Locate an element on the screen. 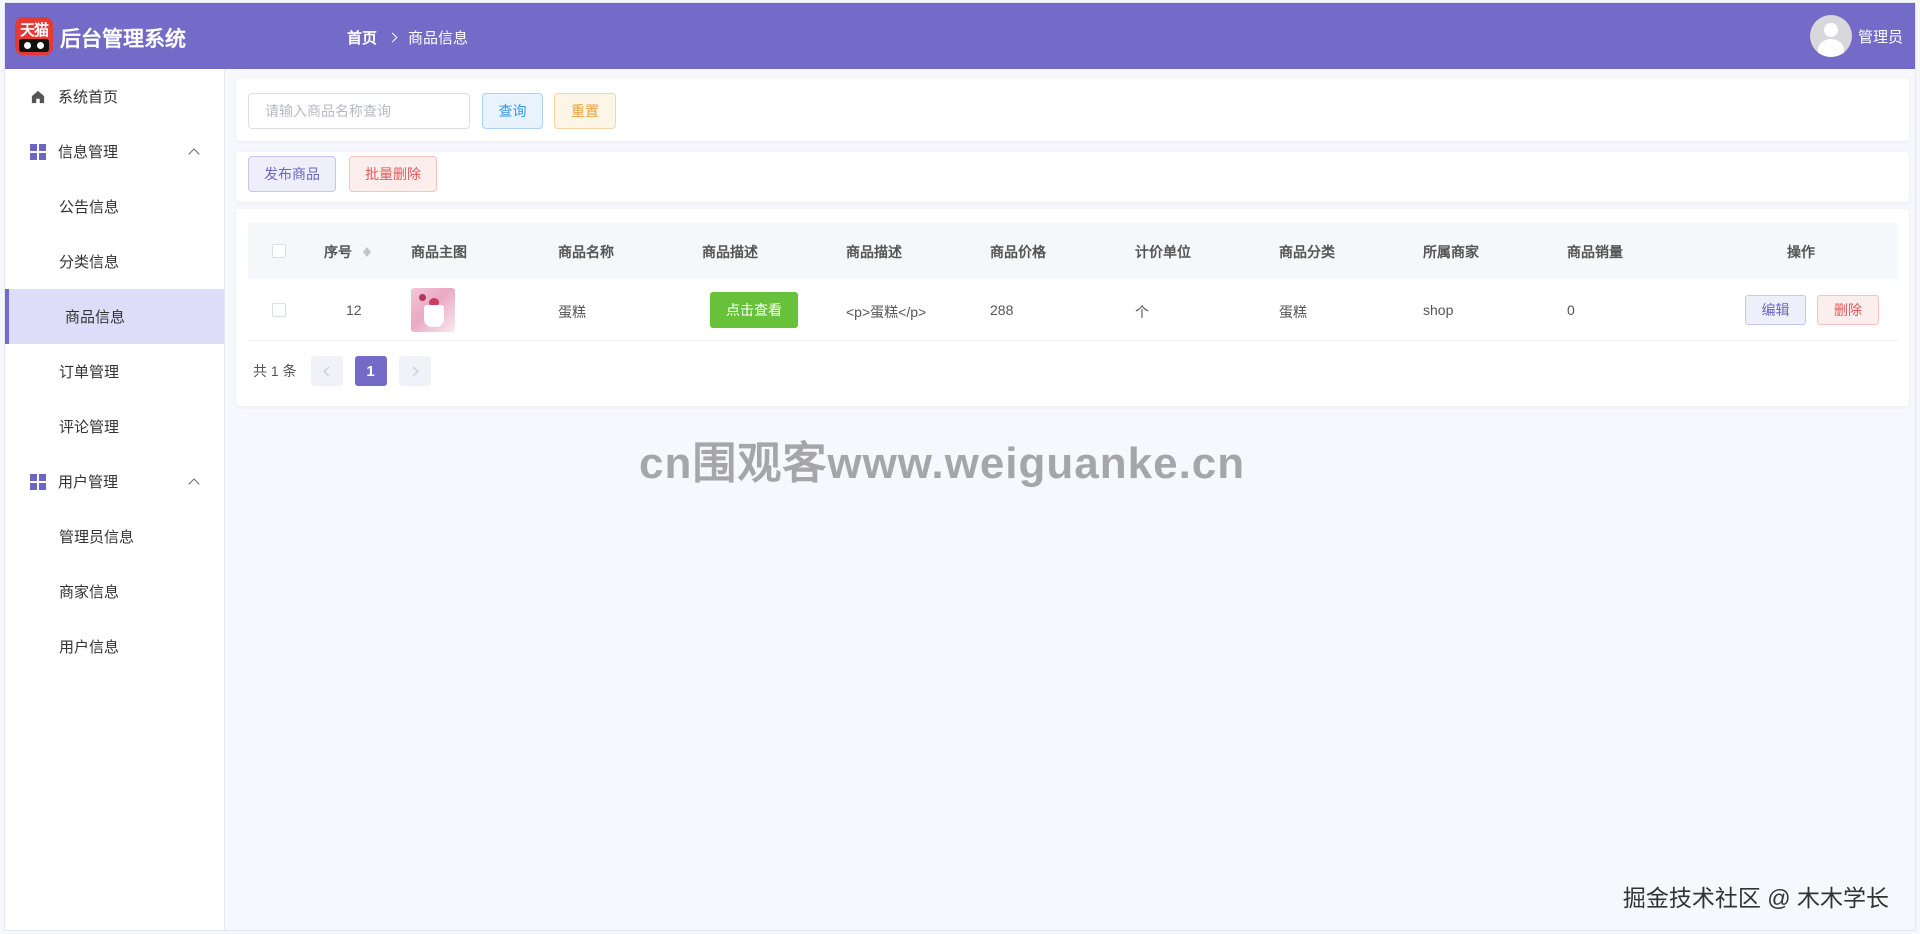 The image size is (1920, 934). sidebar-item-comments: 评论管理 is located at coordinates (114, 426).